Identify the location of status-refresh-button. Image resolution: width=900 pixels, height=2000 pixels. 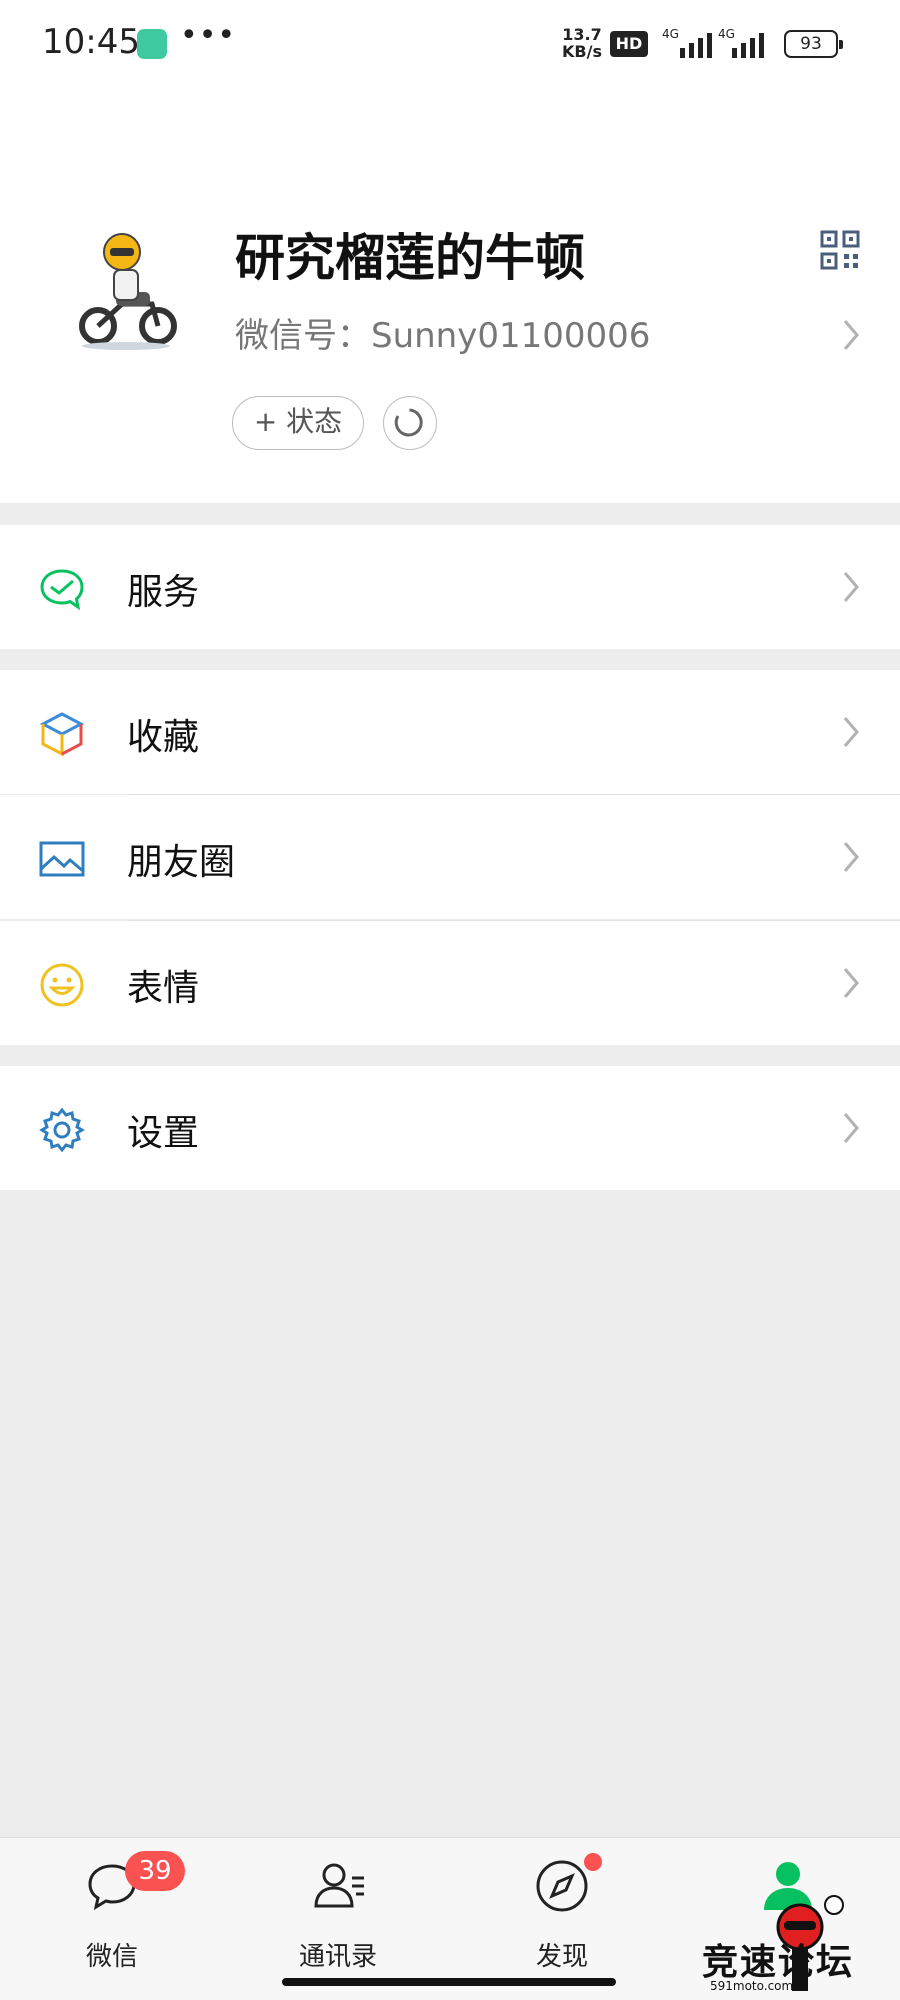
(410, 423).